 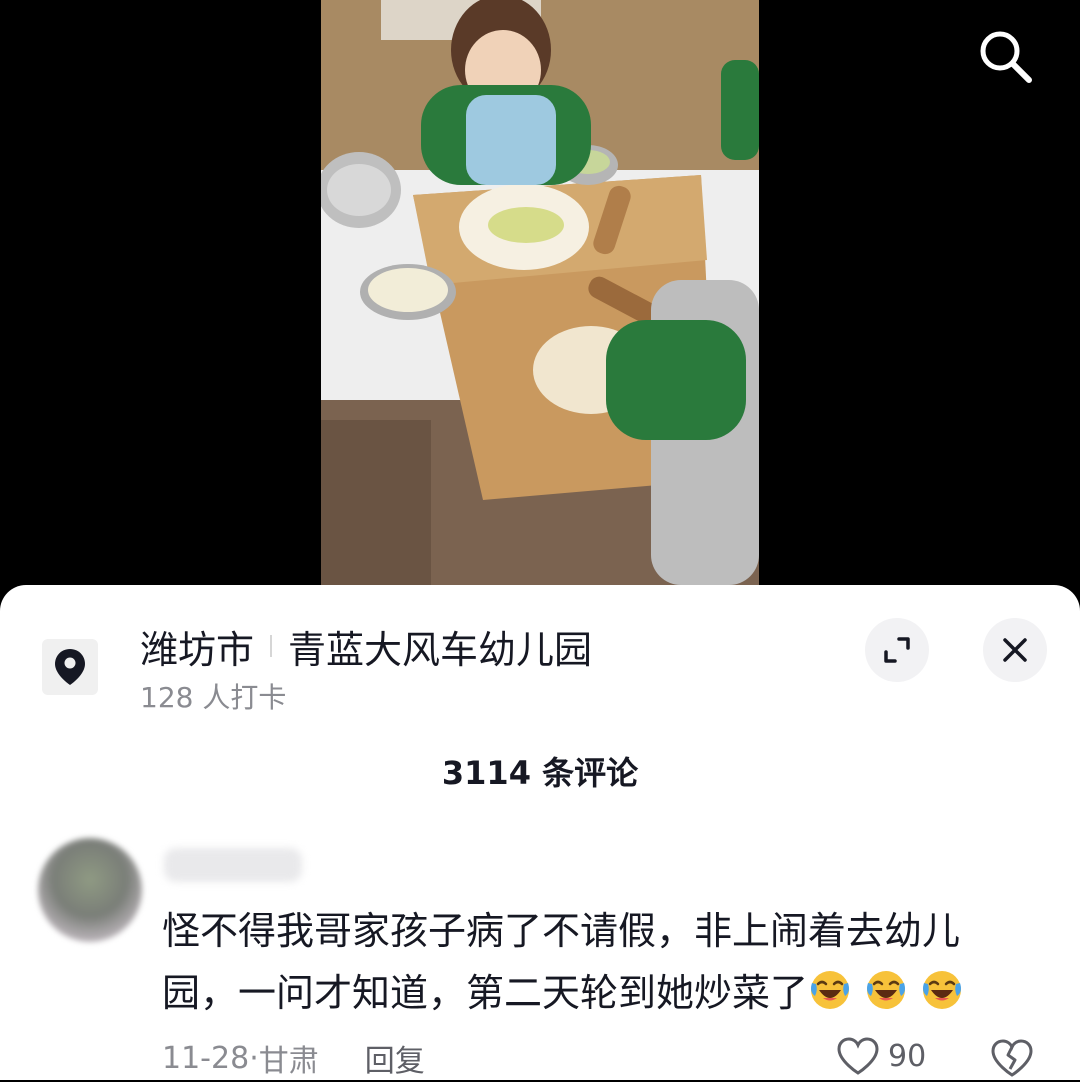 I want to click on location-pin-icon, so click(x=70, y=667).